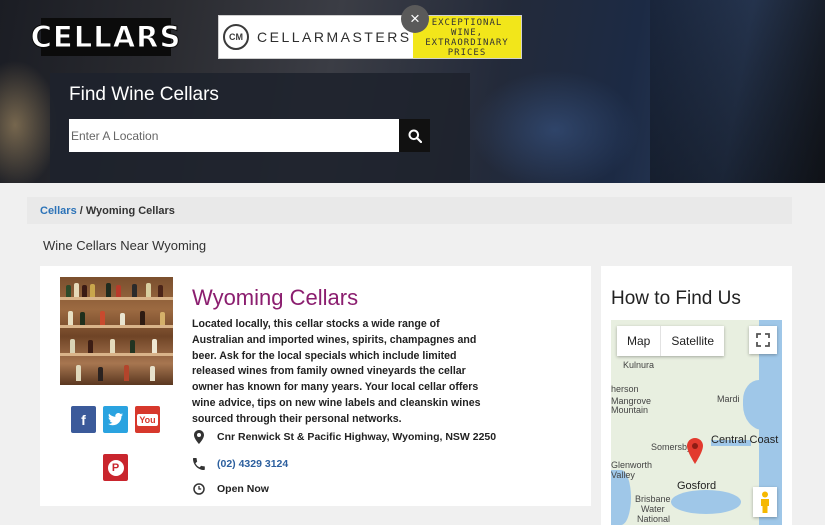 This screenshot has height=525, width=825. I want to click on search-title: Find Wine Cellars, so click(144, 94).